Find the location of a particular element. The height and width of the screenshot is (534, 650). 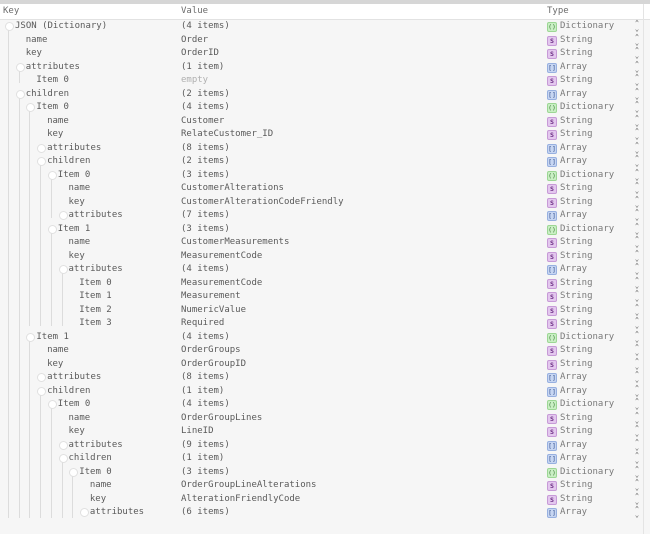

tree-row: attributes (8 items) [] Array ⌃ ⌄ is located at coordinates (321, 378).